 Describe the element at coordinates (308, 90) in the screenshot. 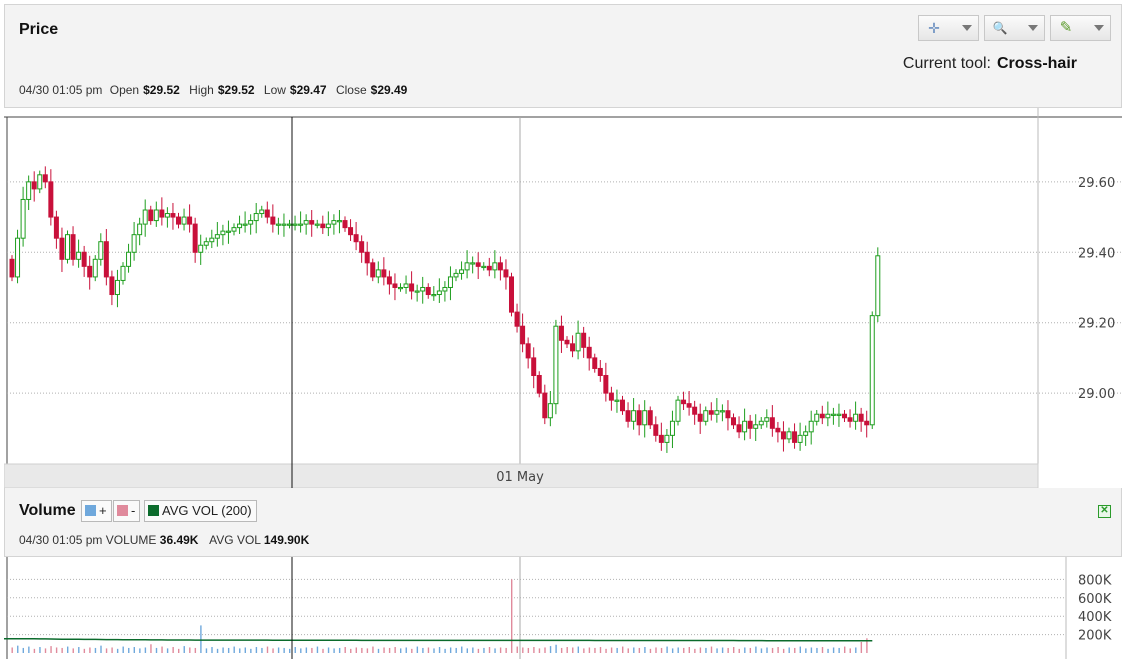

I see `low-value: $29.47` at that location.